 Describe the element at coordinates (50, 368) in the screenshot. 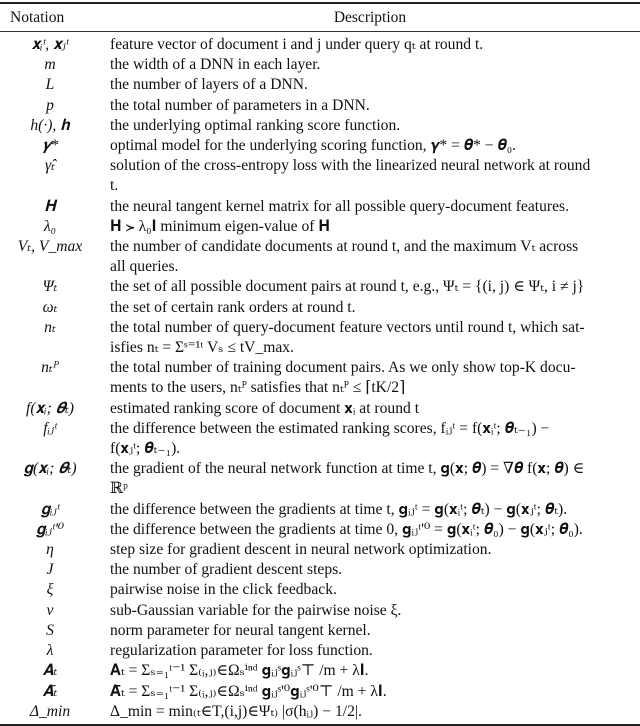

I see `notation-symbol: nₜᴾ` at that location.